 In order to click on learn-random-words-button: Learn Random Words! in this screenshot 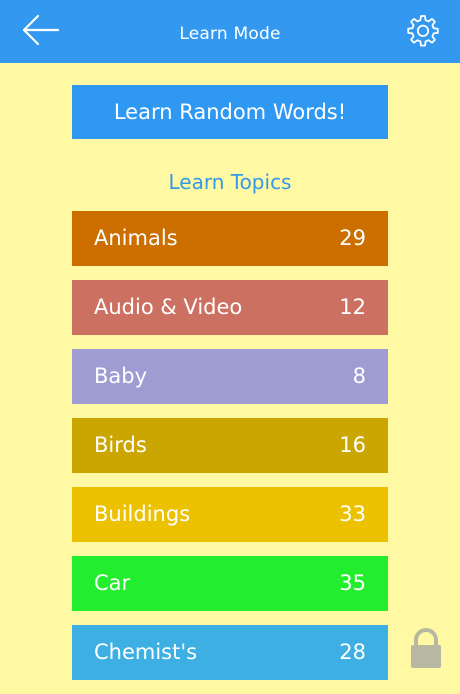, I will do `click(230, 112)`.